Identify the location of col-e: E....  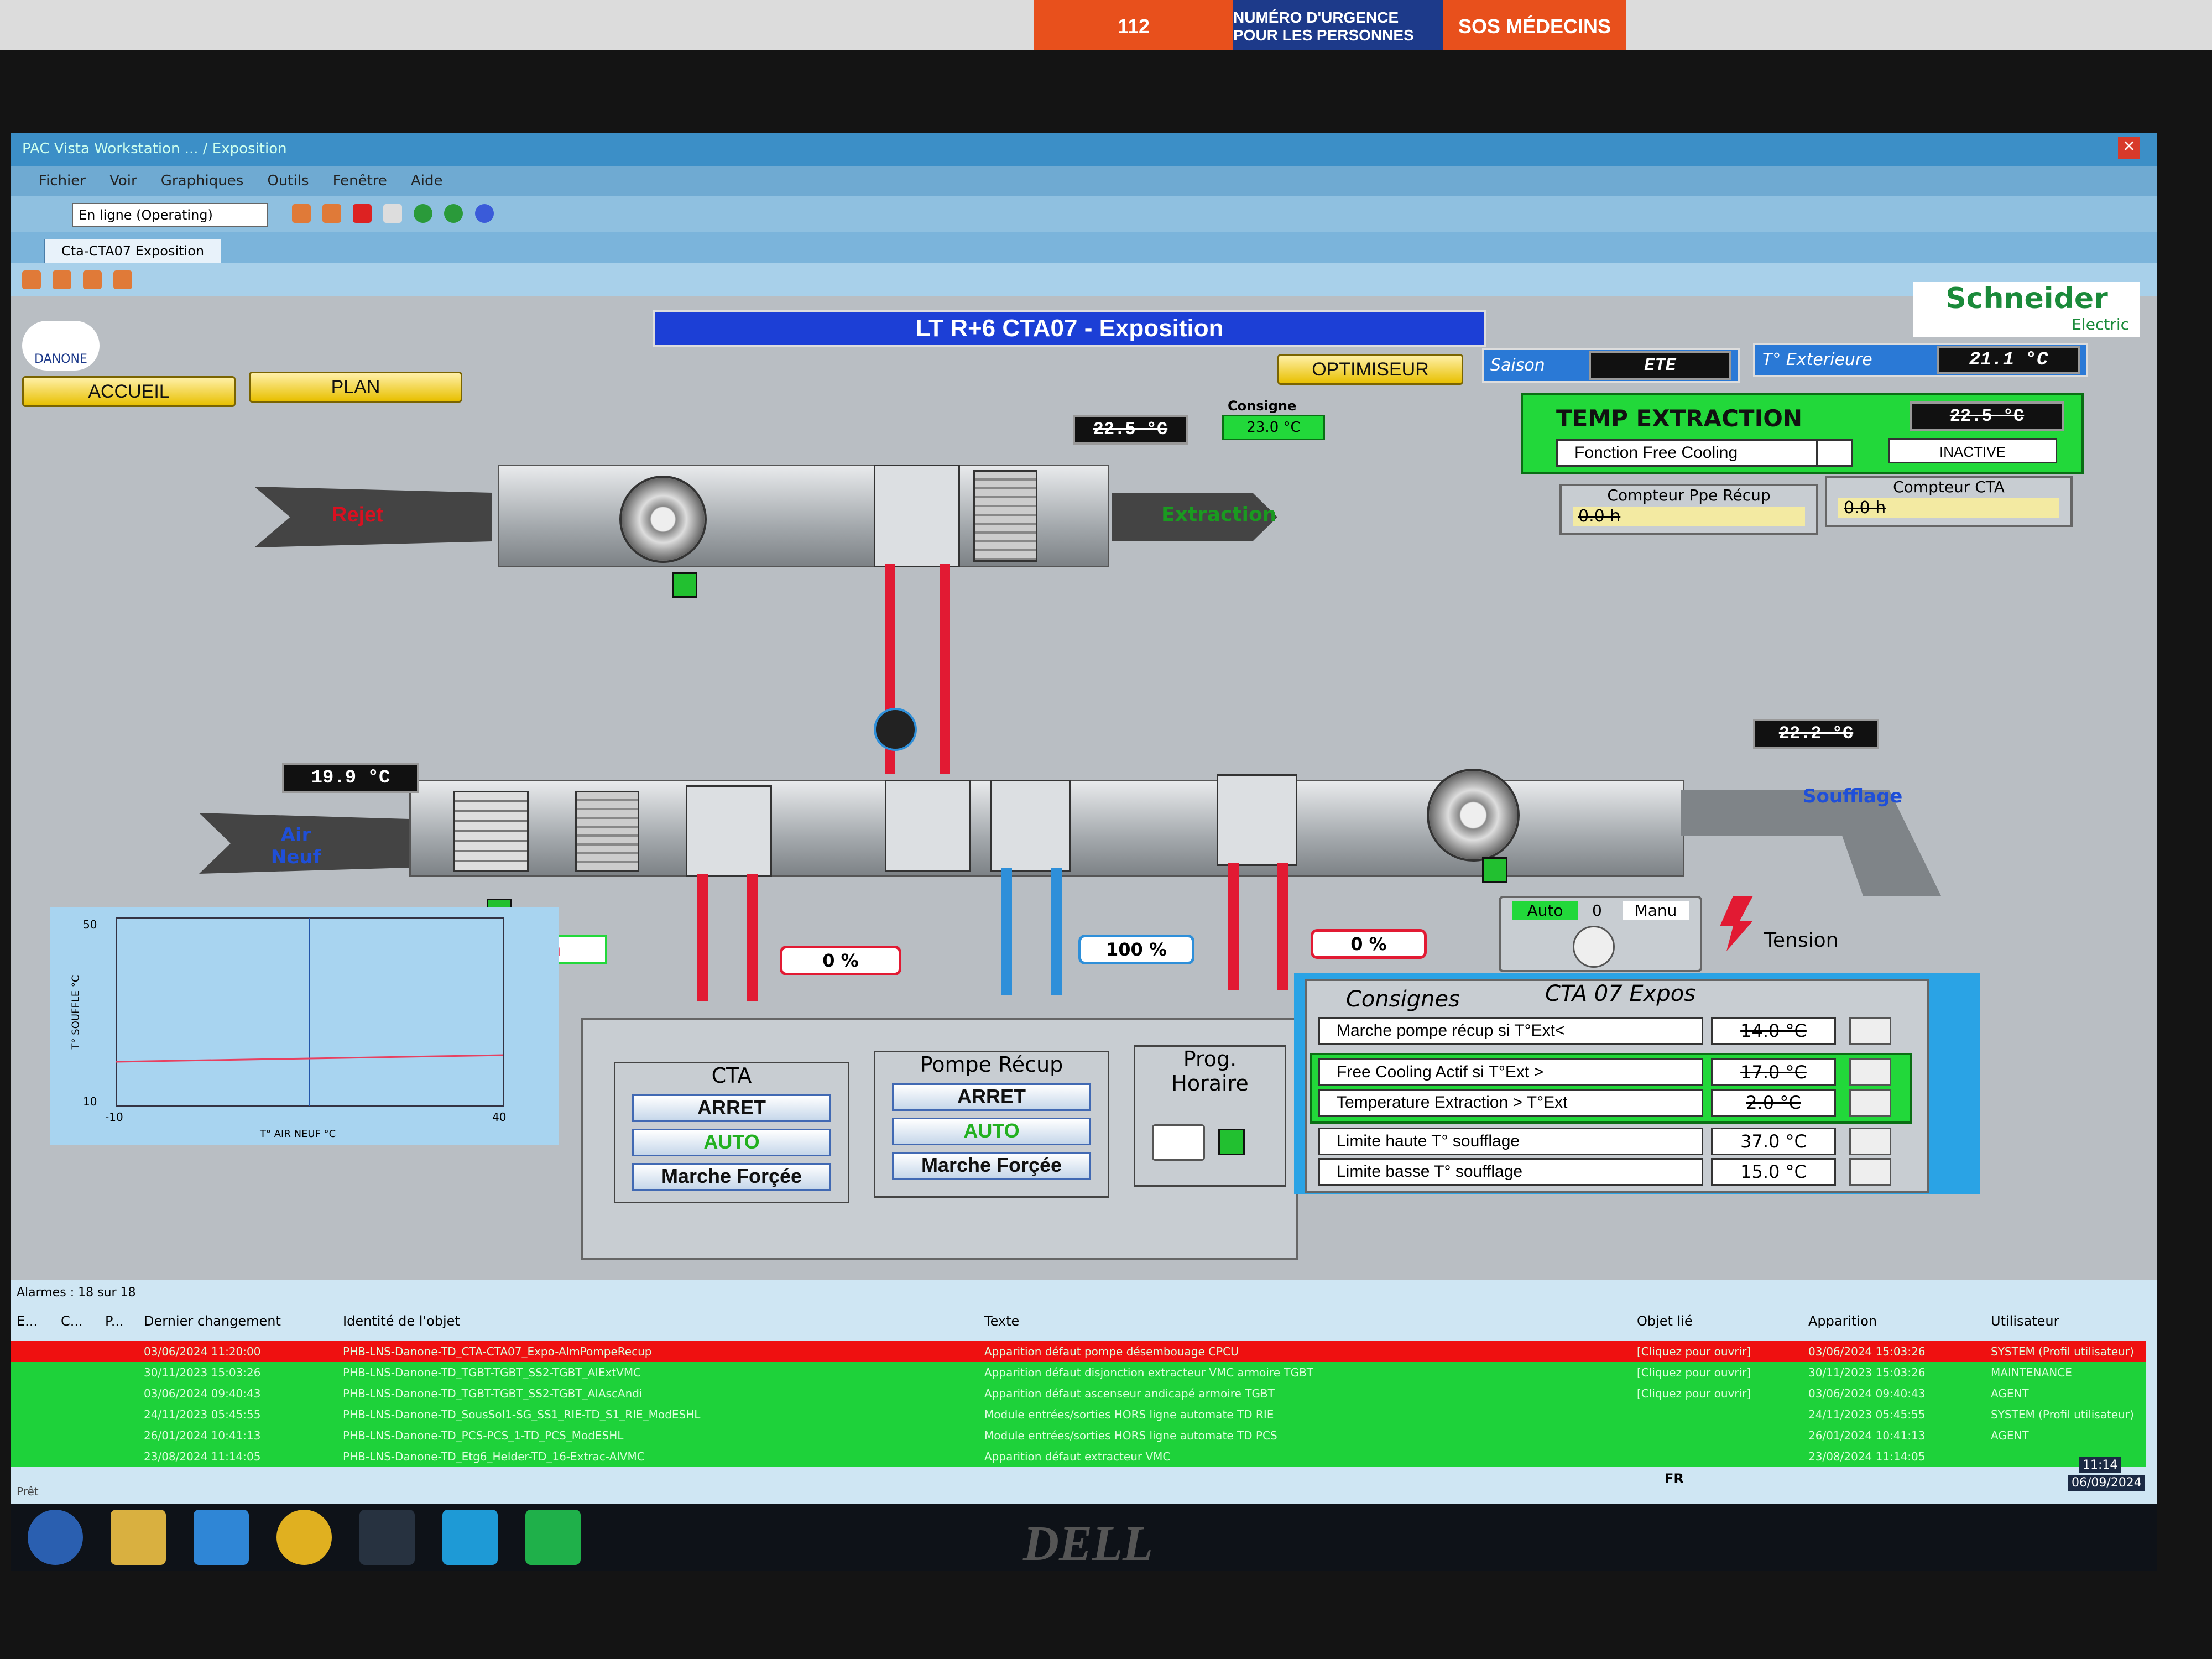
(28, 1321).